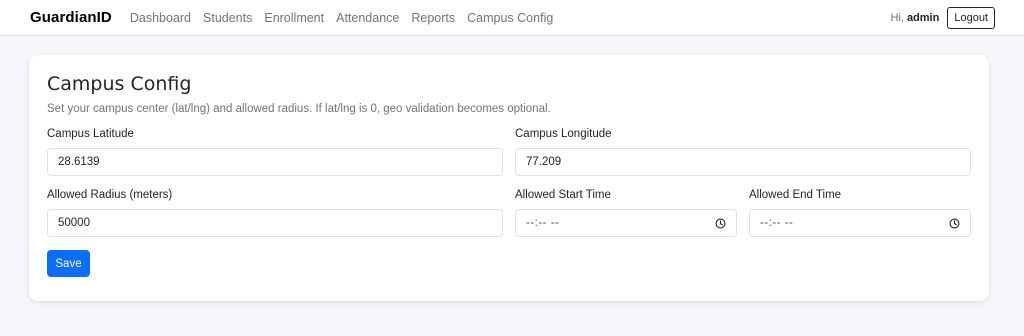  What do you see at coordinates (942, 17) in the screenshot?
I see `user-area: Hi, admin Logout` at bounding box center [942, 17].